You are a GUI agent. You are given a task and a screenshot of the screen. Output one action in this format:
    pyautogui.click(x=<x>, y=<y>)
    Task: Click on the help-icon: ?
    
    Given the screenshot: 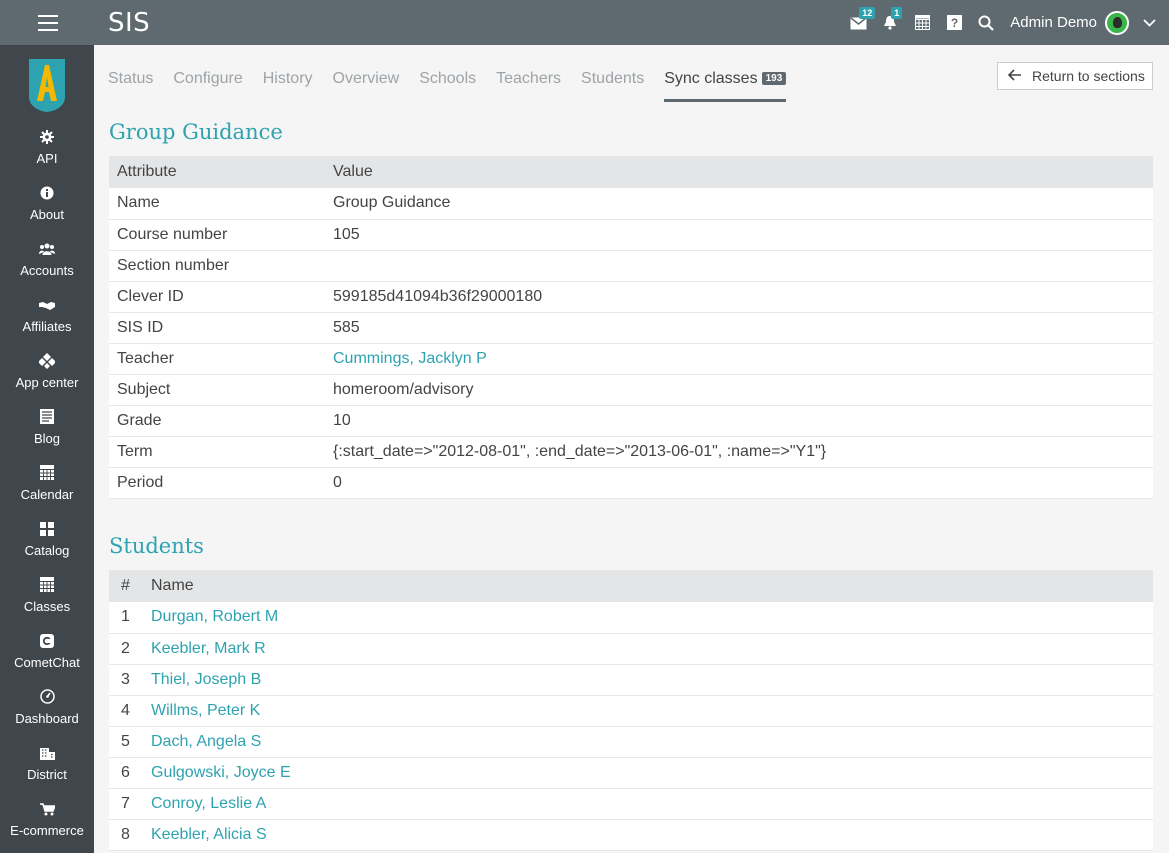 What is the action you would take?
    pyautogui.click(x=954, y=22)
    